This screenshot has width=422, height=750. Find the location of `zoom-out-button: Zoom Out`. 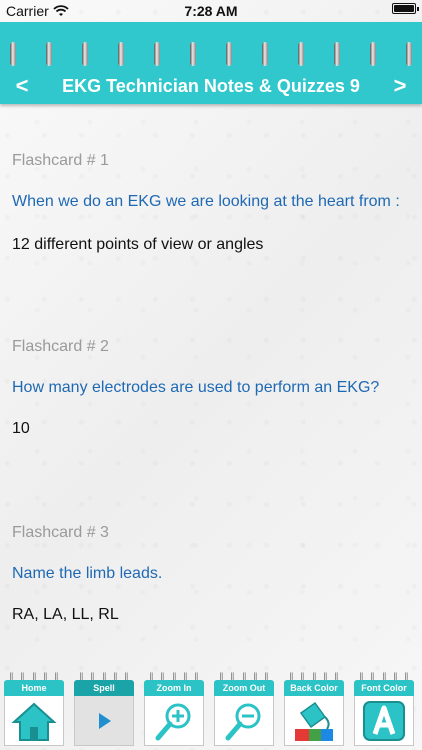

zoom-out-button: Zoom Out is located at coordinates (244, 709).